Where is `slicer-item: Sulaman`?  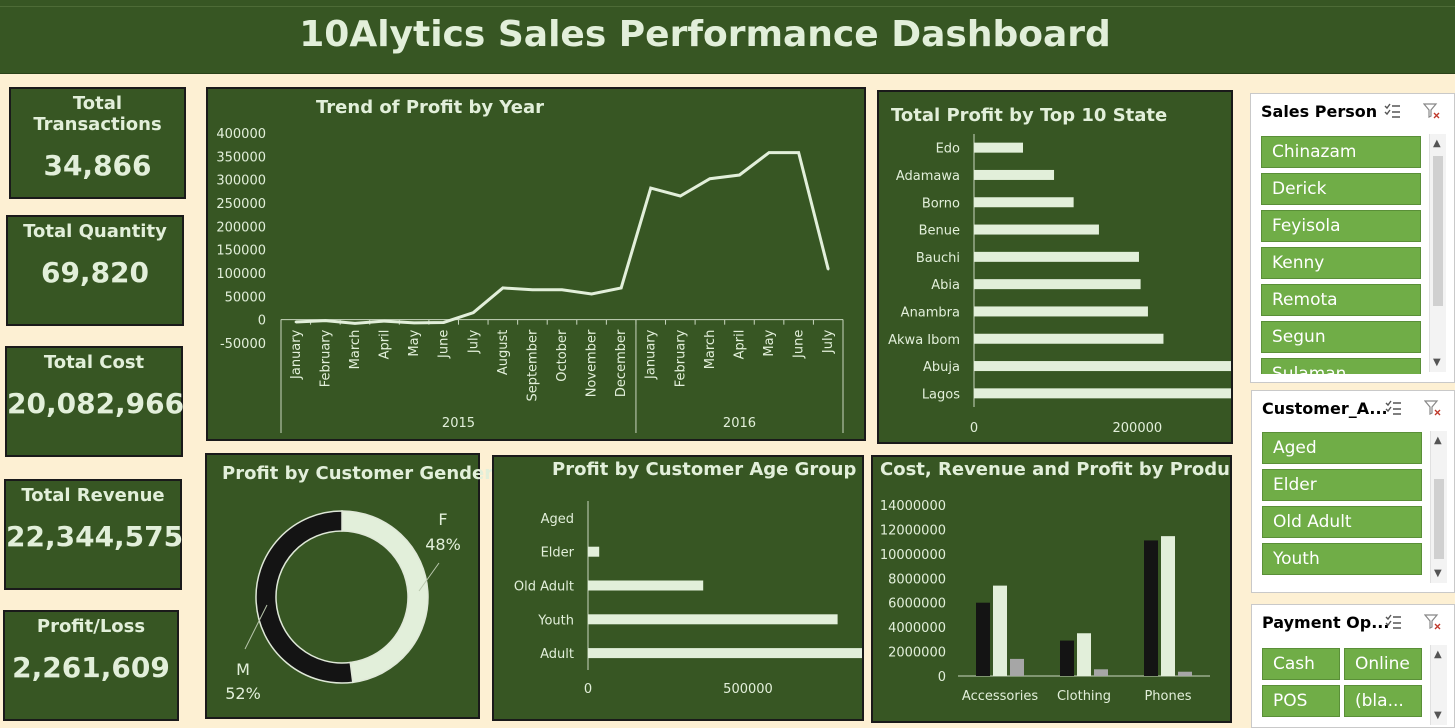
slicer-item: Sulaman is located at coordinates (1341, 366).